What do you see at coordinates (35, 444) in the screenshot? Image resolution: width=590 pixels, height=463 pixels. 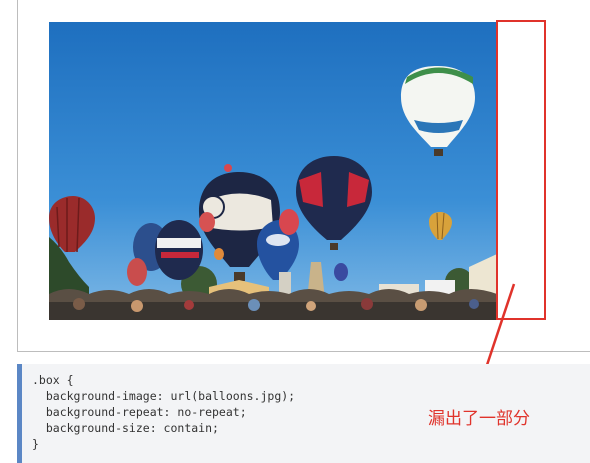 I see `code-line: }` at bounding box center [35, 444].